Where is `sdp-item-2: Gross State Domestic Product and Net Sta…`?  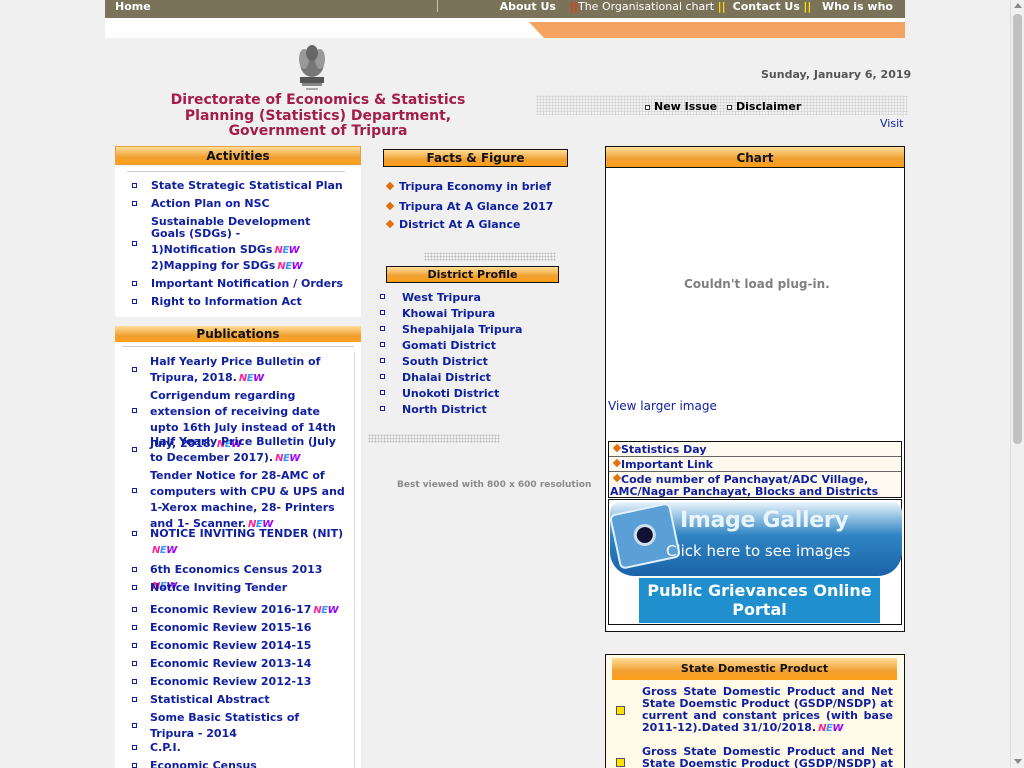 sdp-item-2: Gross State Domestic Product and Net Sta… is located at coordinates (767, 757).